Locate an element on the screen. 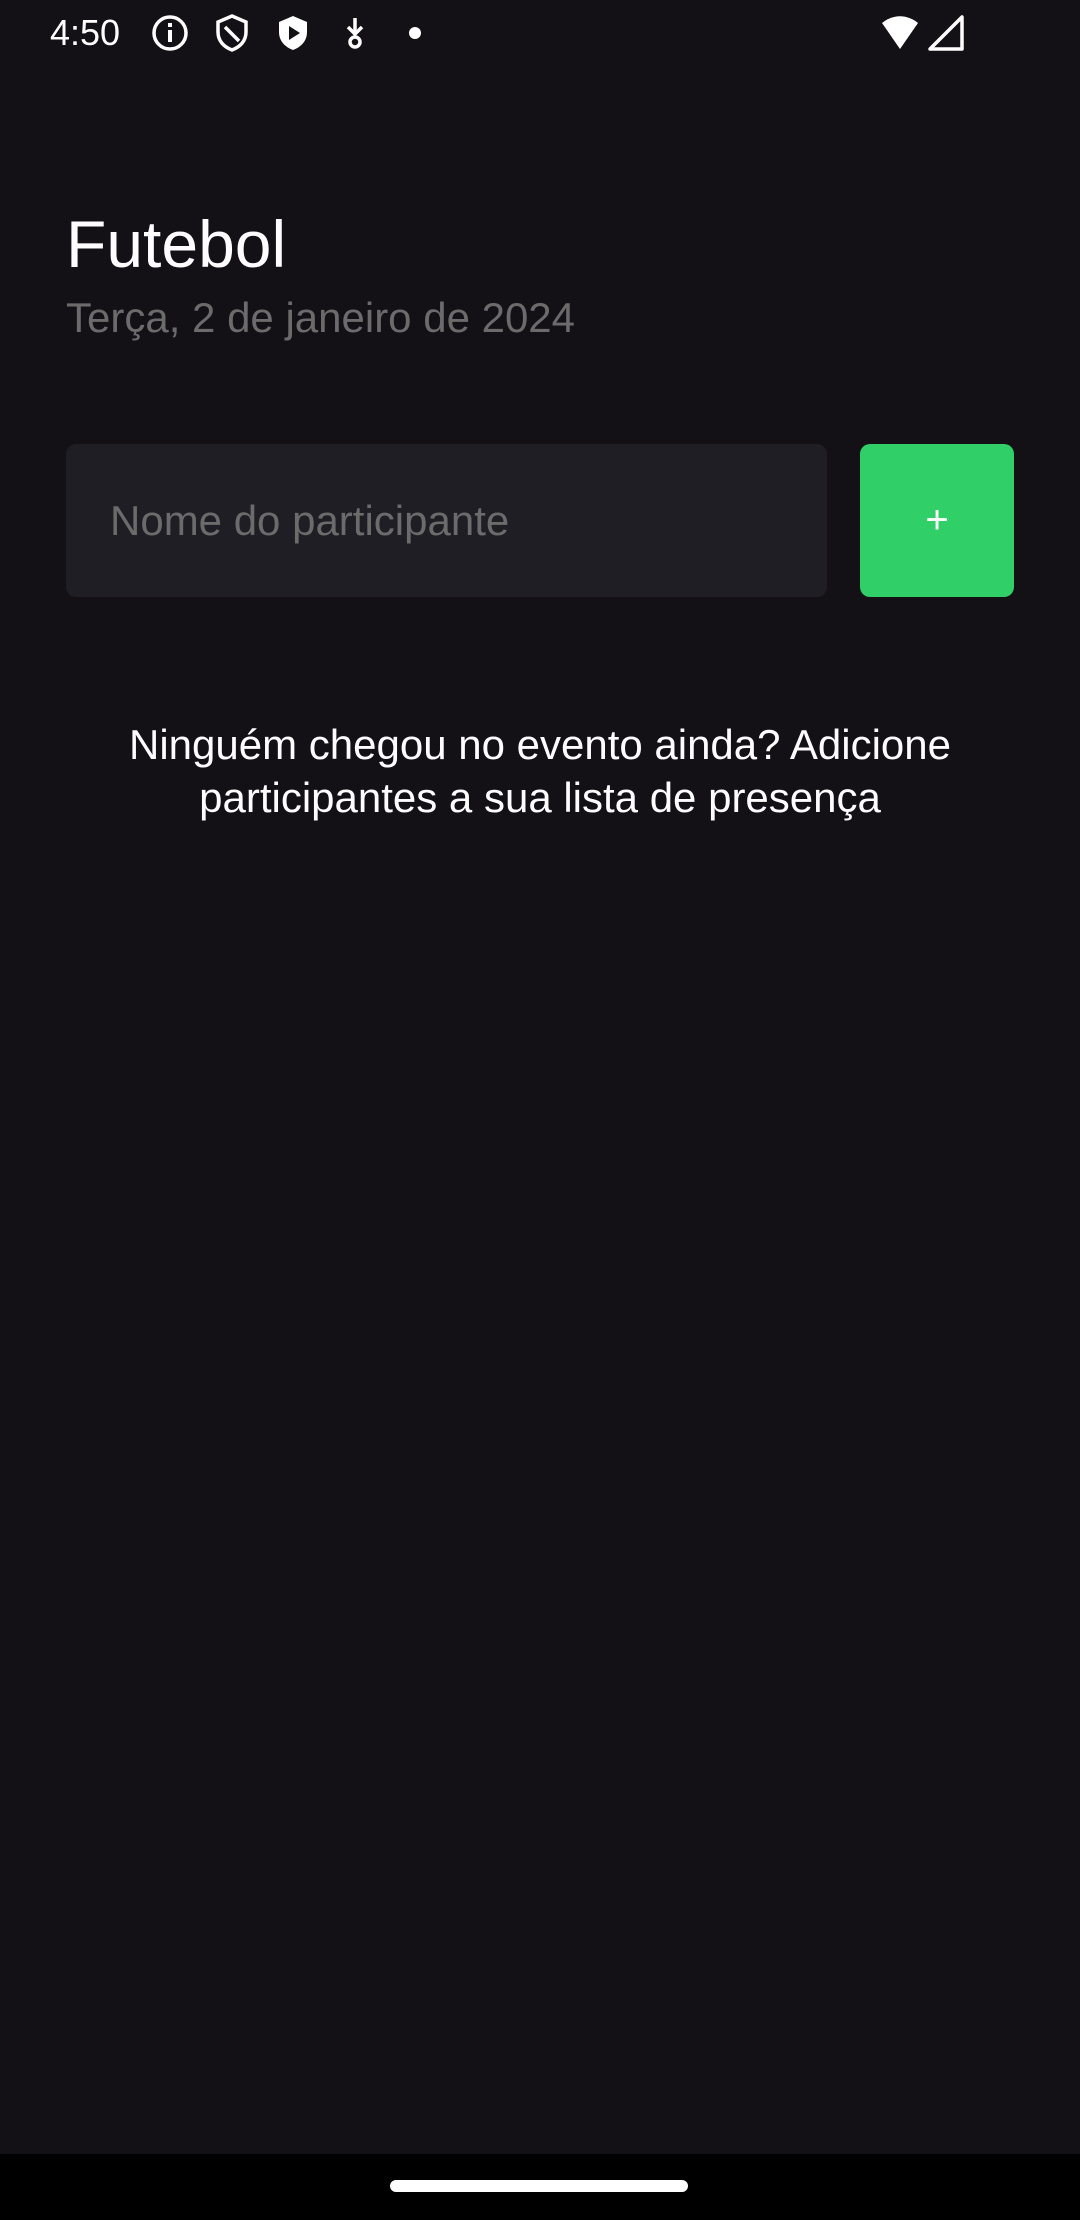 This screenshot has width=1080, height=2220. event-title: Futebol is located at coordinates (176, 244).